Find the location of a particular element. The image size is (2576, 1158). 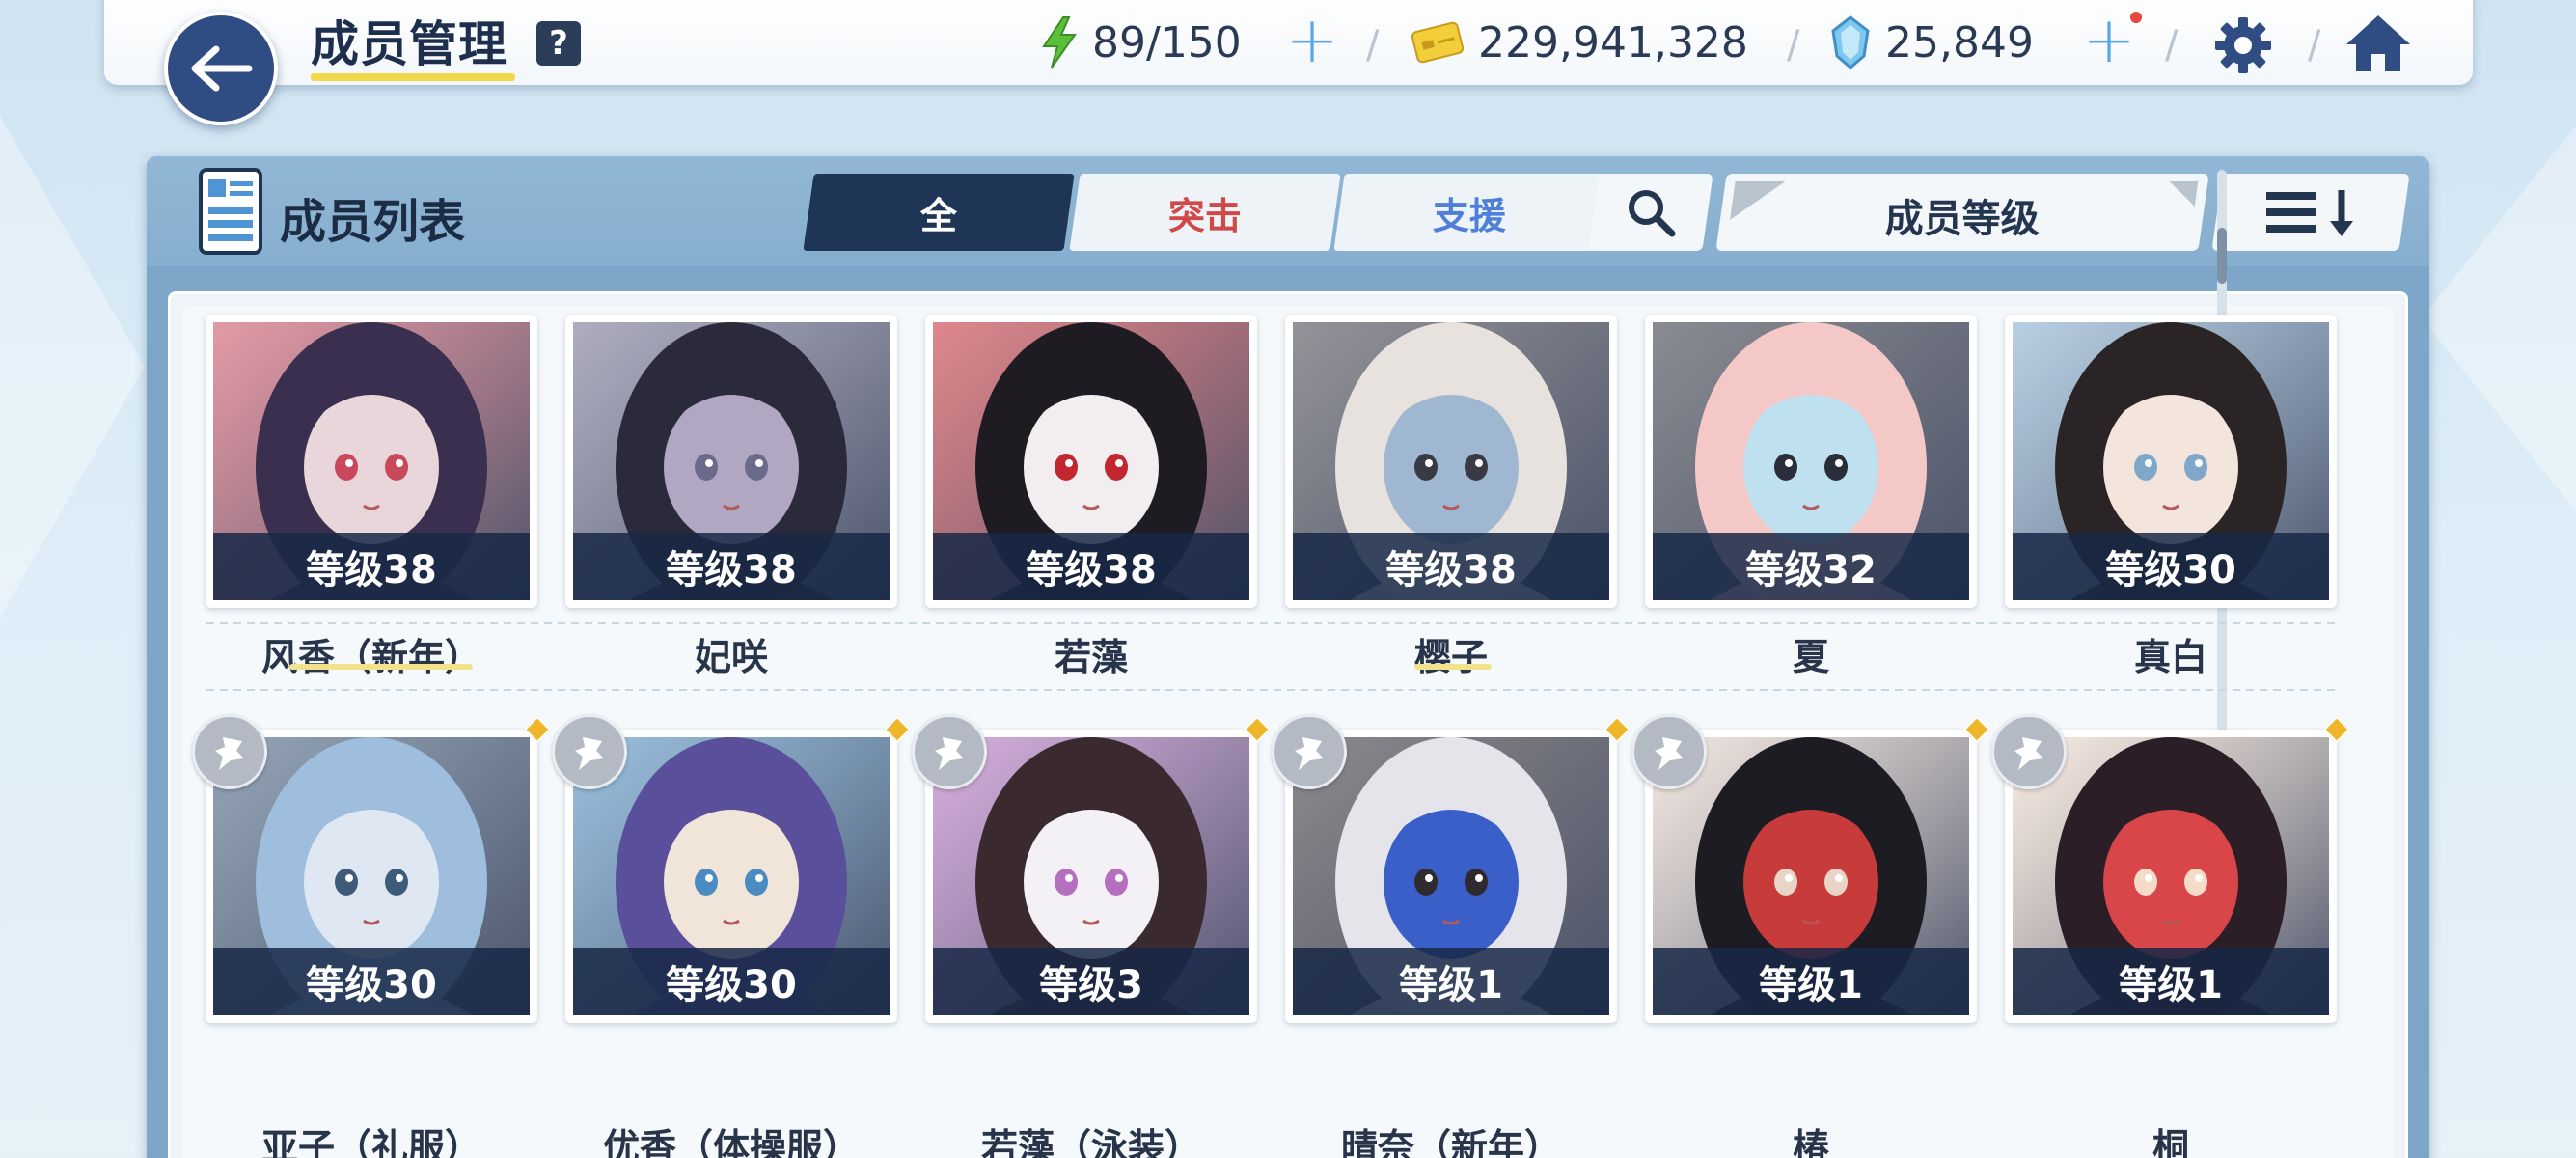

member-name: 晴奈（新年） is located at coordinates (1451, 1142).